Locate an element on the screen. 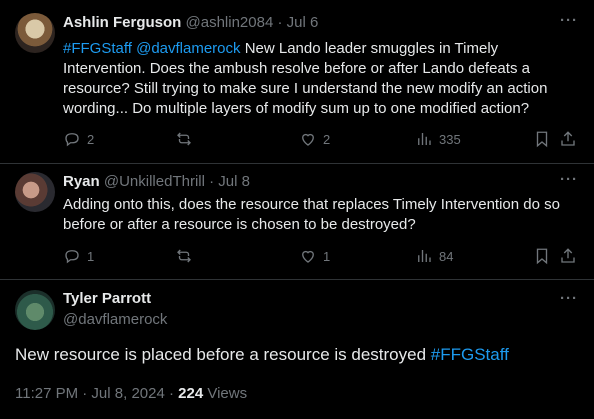  author-handle: @UnkilledThrill is located at coordinates (154, 181).